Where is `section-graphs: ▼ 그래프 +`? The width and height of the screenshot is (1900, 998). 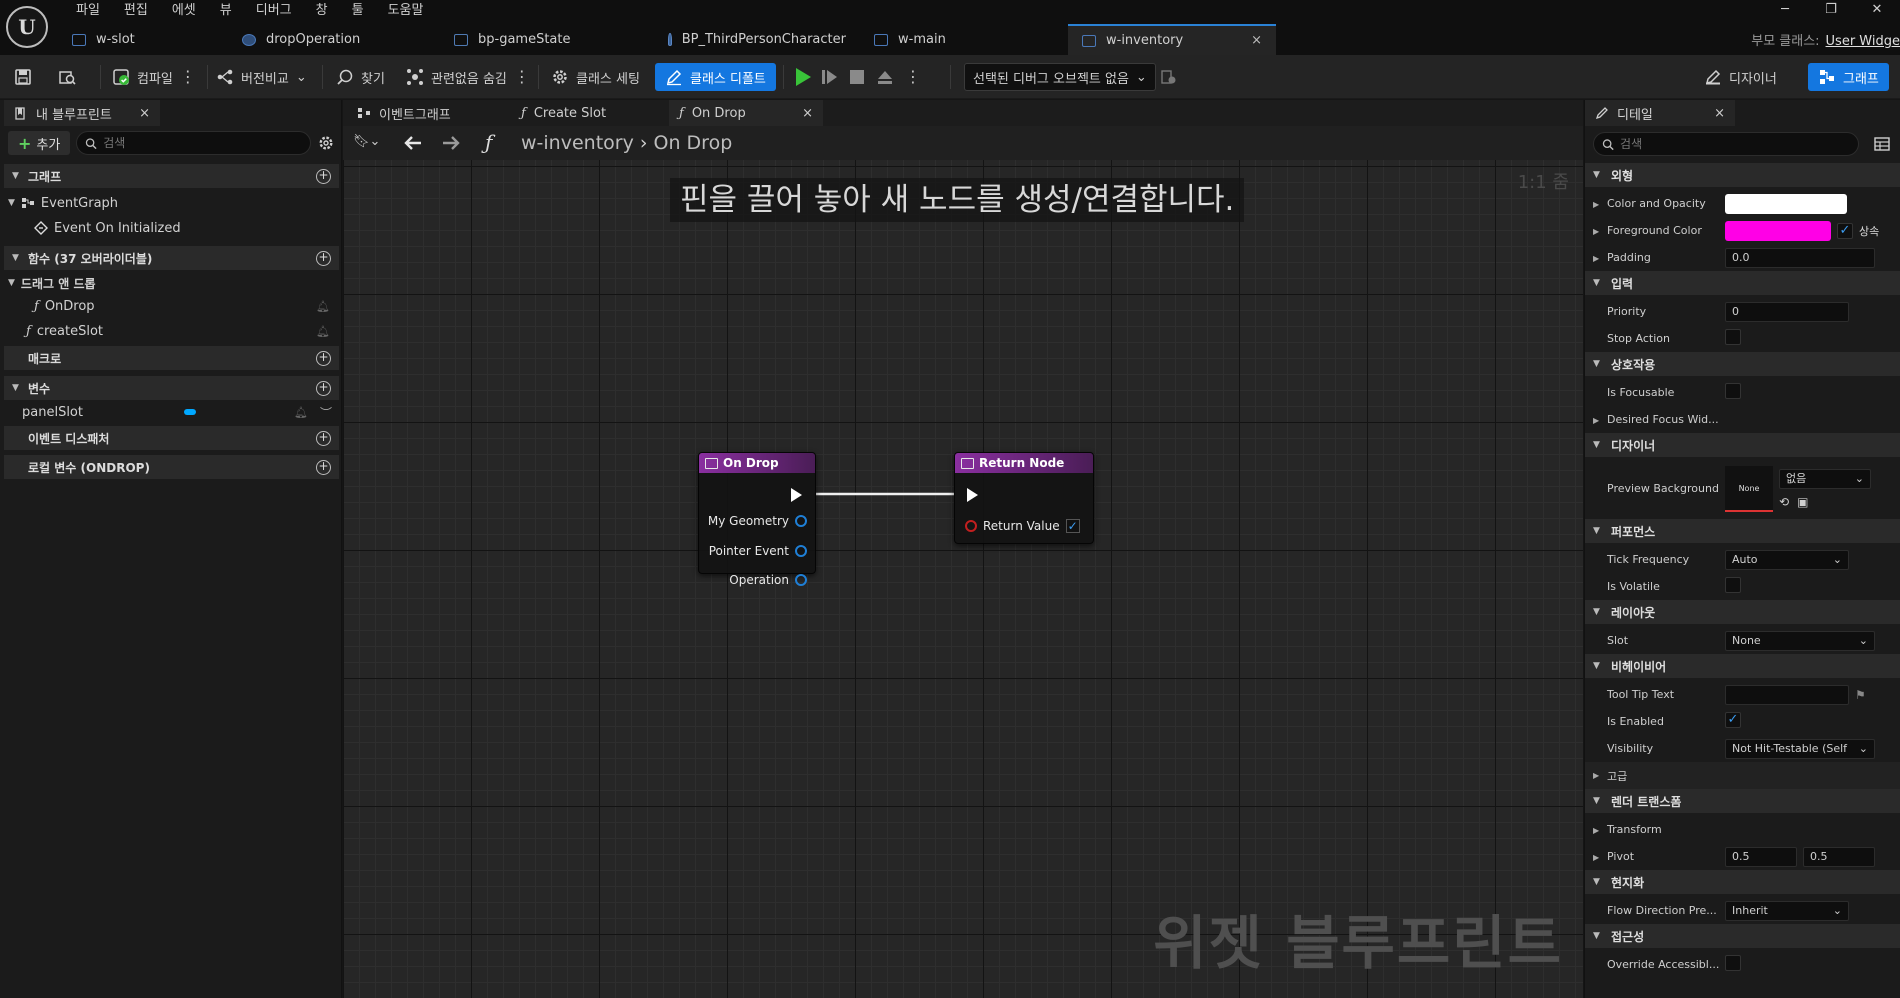
section-graphs: ▼ 그래프 + is located at coordinates (171, 176).